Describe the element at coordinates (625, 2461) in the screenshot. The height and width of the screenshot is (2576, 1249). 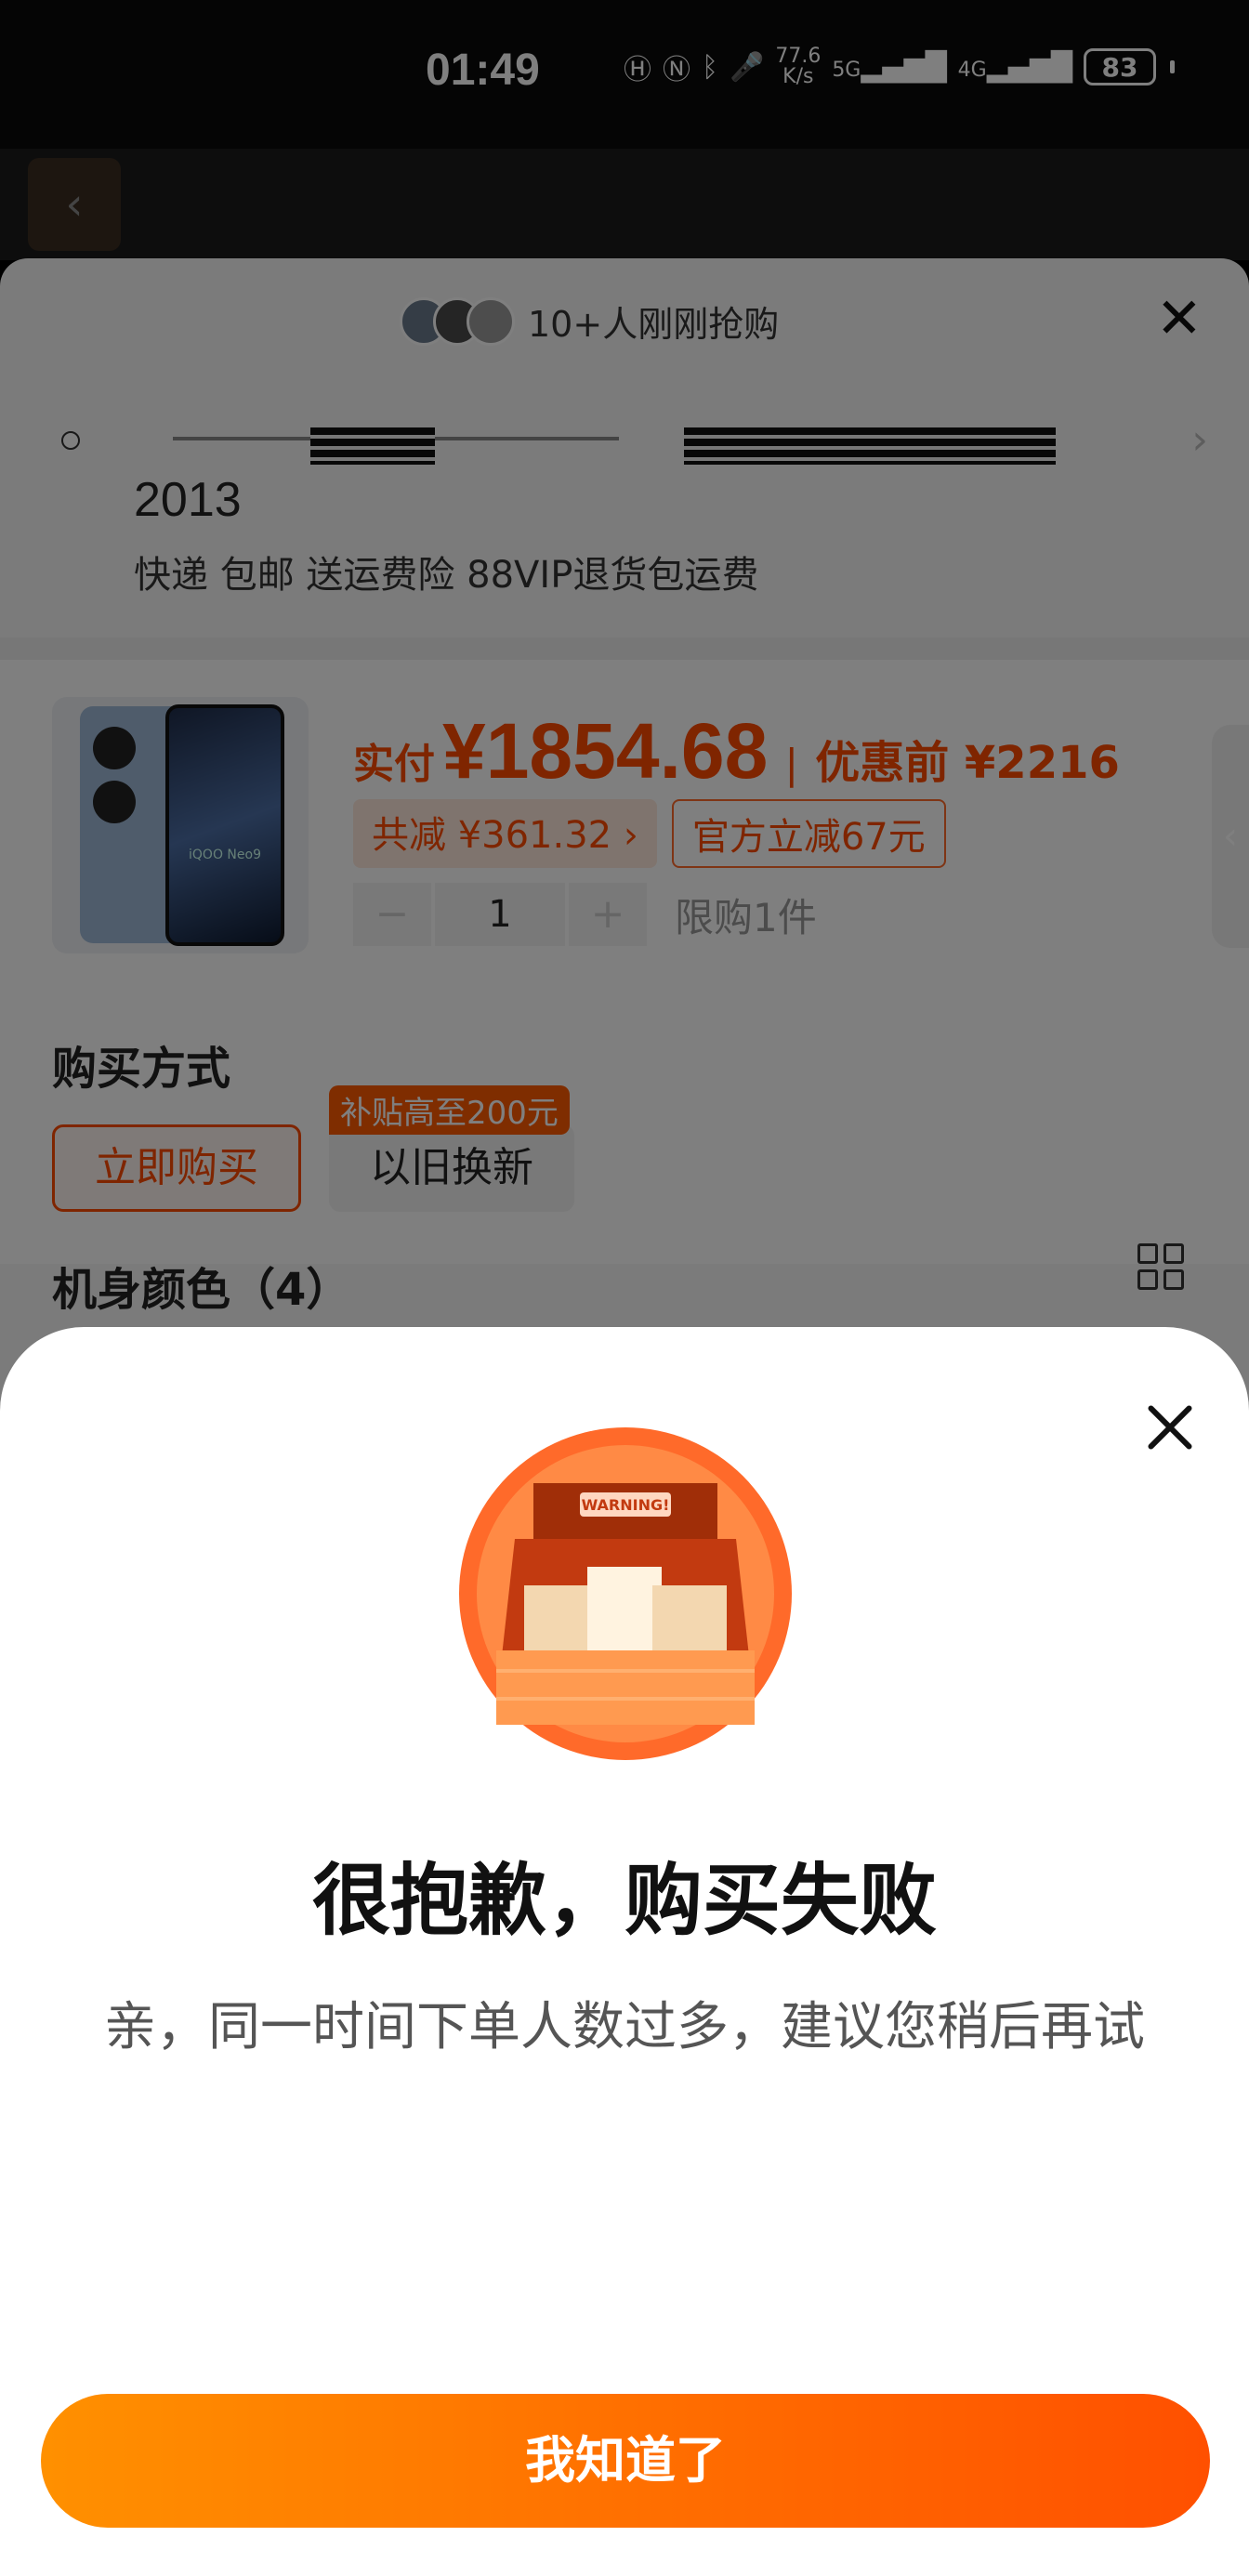
I see `confirm-button: 我知道了` at that location.